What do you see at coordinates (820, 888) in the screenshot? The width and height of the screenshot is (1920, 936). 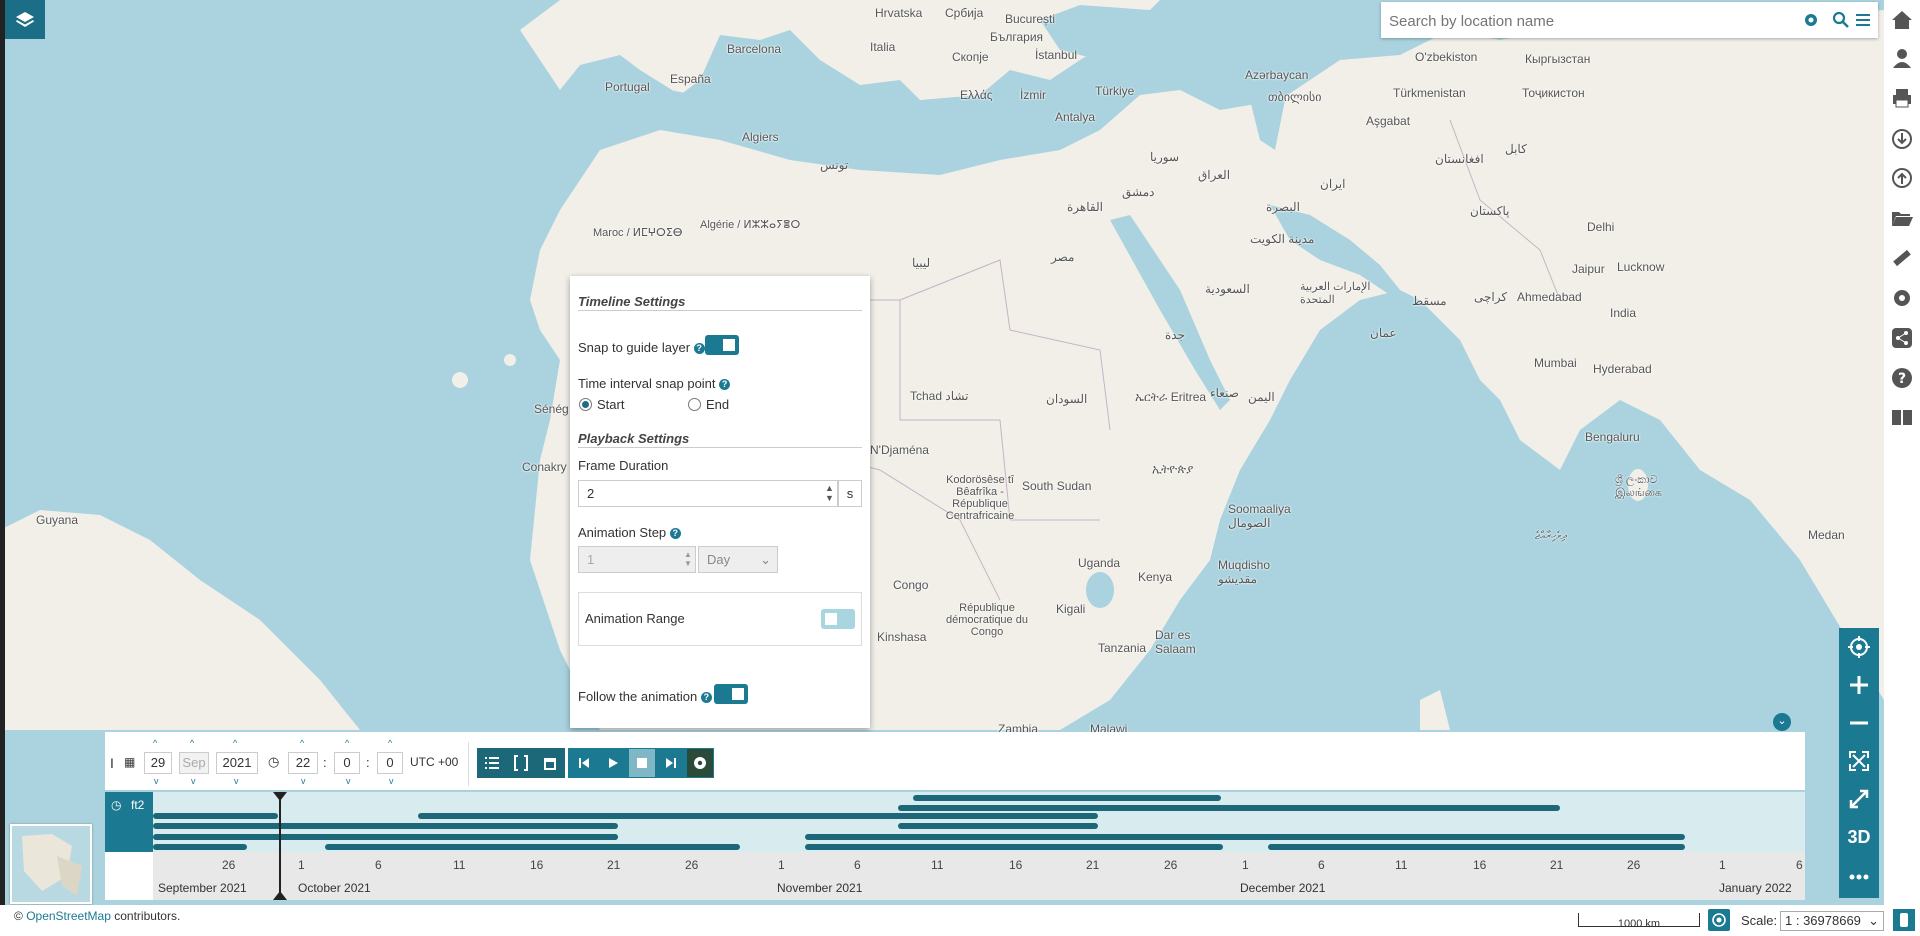 I see `month-label: November 2021` at bounding box center [820, 888].